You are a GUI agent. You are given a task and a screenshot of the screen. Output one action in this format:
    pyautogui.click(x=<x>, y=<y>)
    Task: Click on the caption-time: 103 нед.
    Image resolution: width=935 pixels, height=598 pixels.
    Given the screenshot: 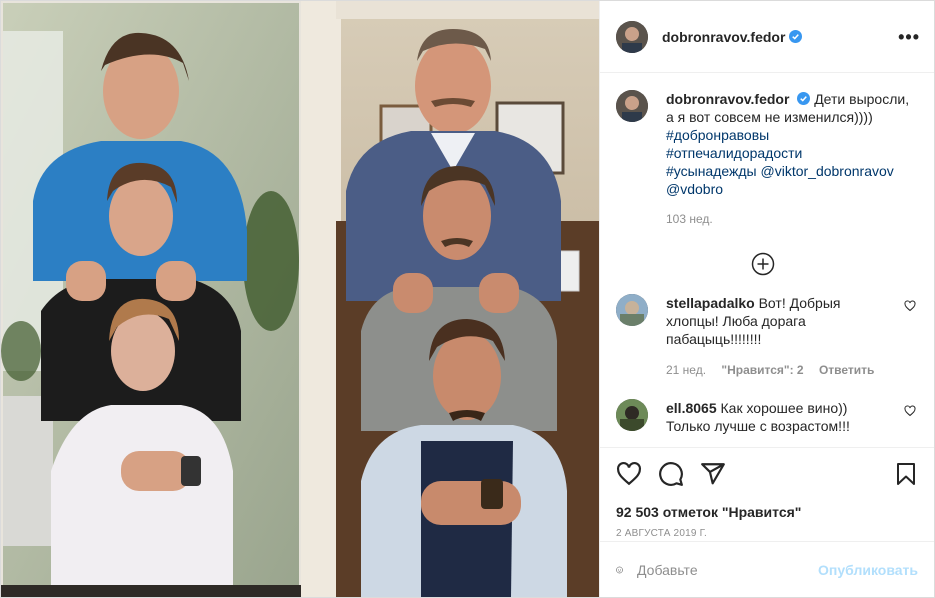 What is the action you would take?
    pyautogui.click(x=791, y=219)
    